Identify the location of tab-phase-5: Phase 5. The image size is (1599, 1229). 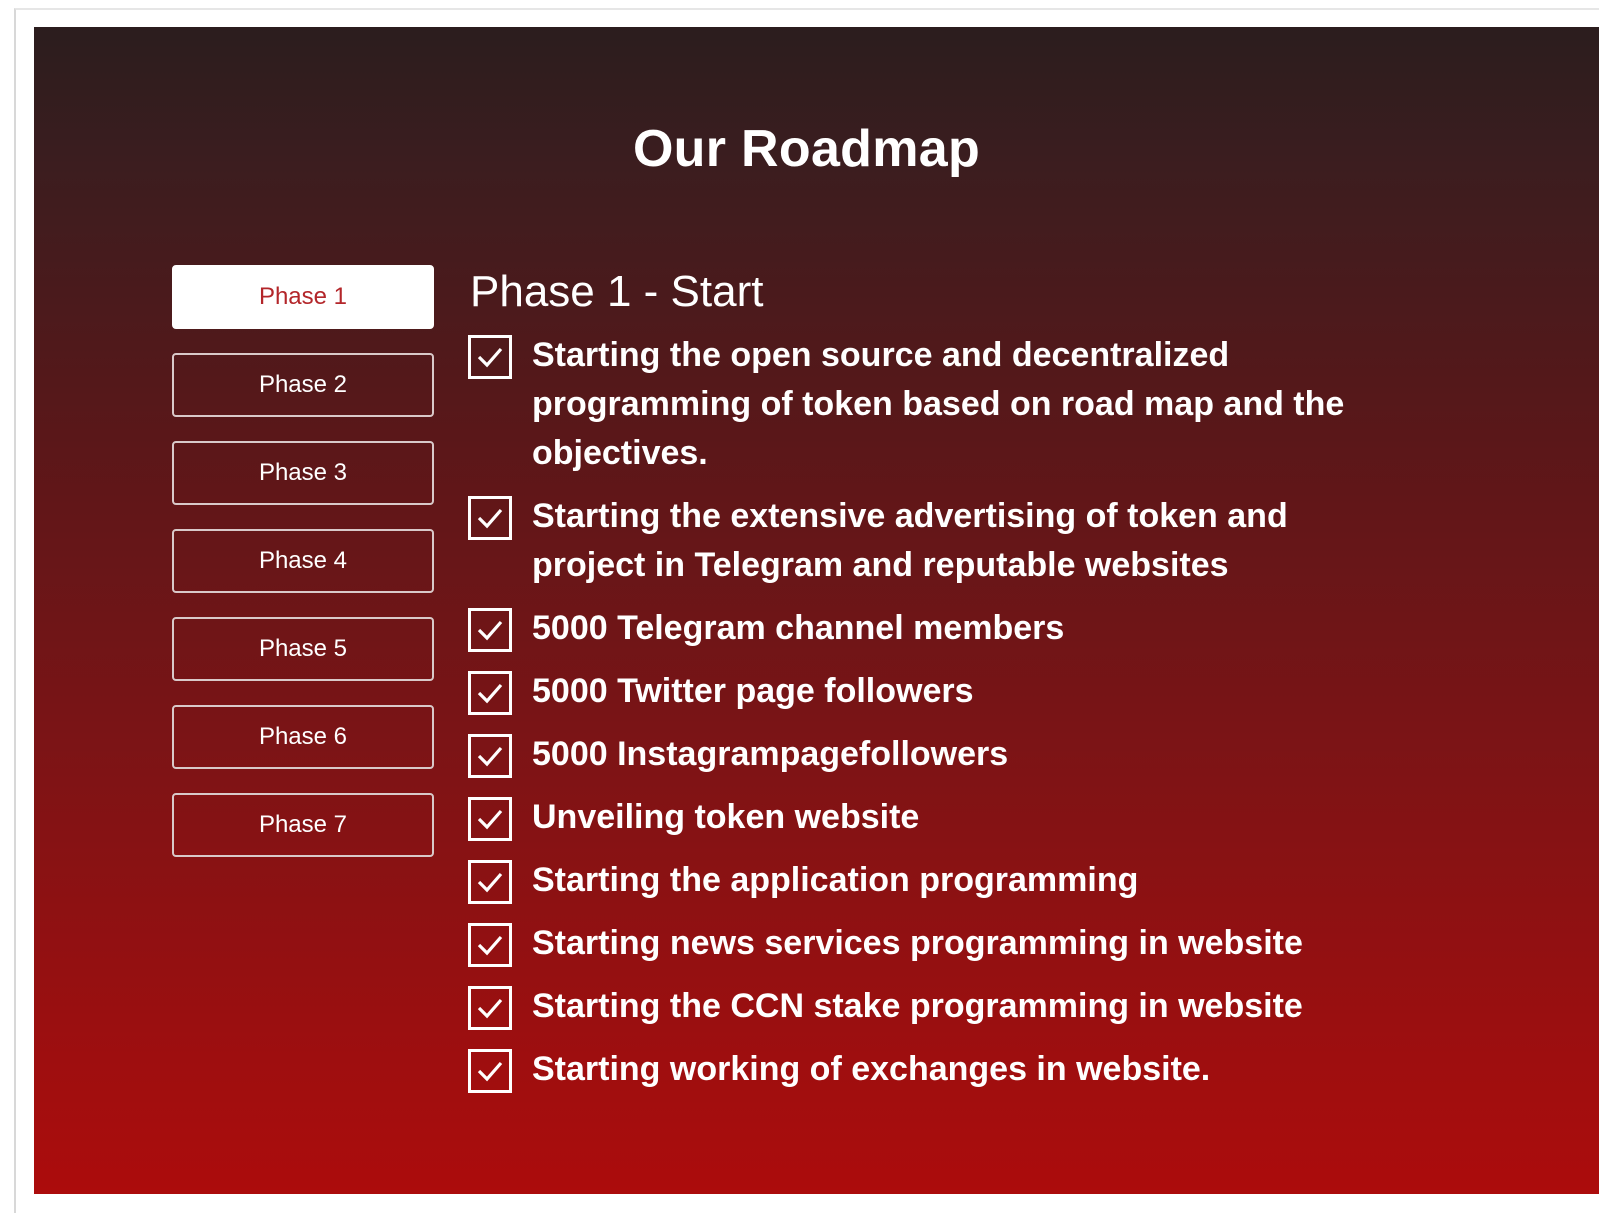
(303, 649).